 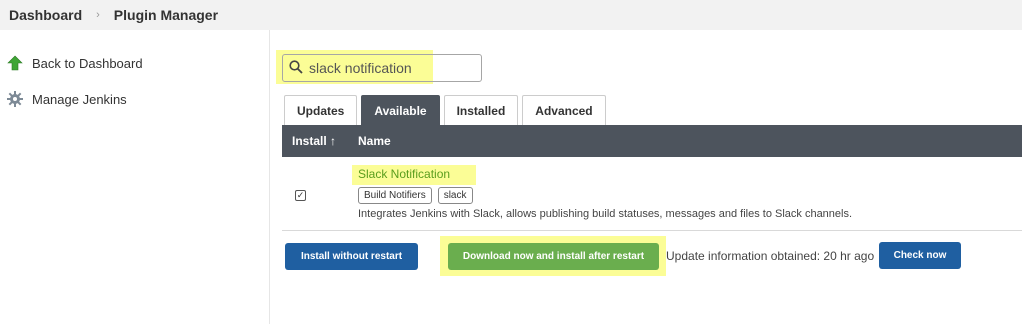 I want to click on plugin-name-link: Slack Notification, so click(x=404, y=174).